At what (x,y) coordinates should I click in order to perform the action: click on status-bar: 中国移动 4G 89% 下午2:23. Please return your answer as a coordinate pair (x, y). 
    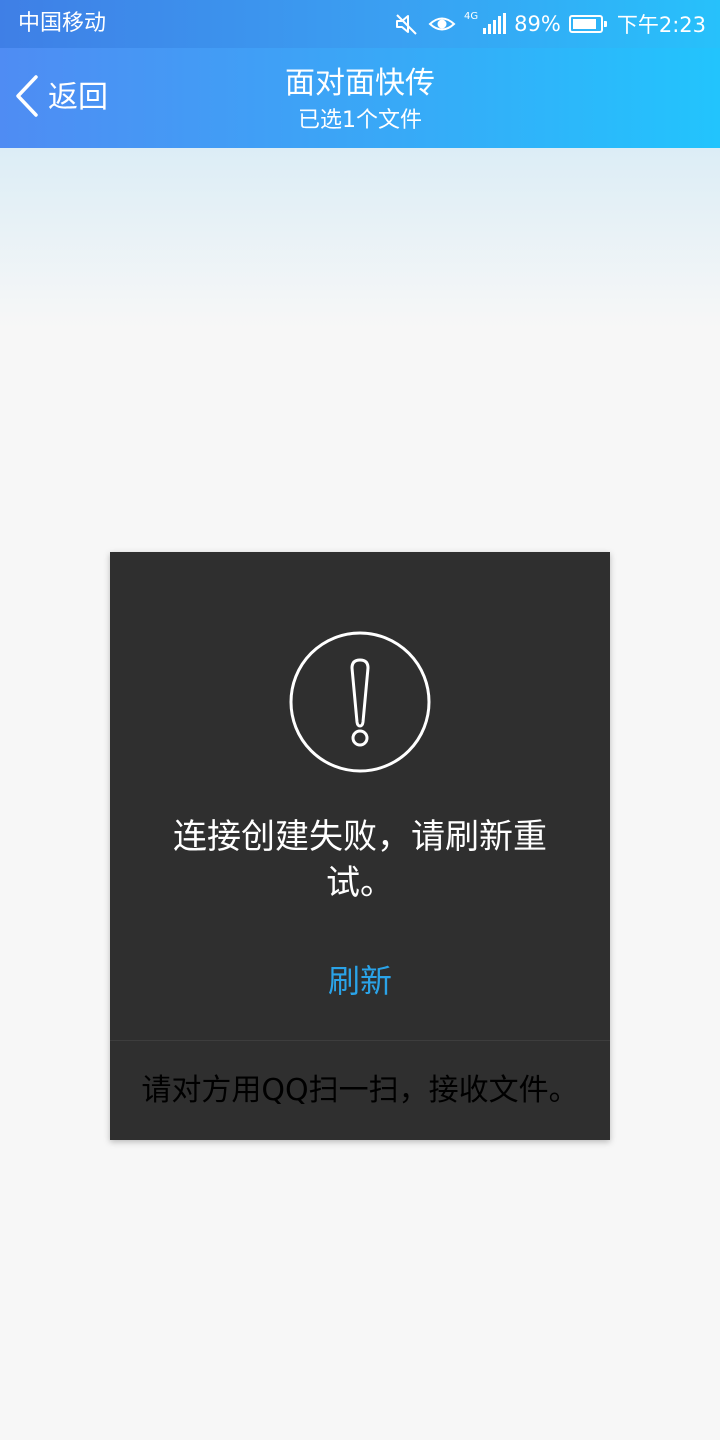
    Looking at the image, I should click on (360, 24).